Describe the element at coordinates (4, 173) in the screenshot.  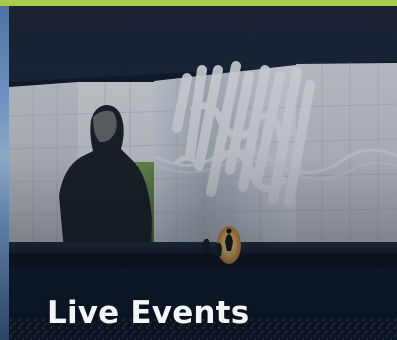
I see `adjacent-card-edge` at that location.